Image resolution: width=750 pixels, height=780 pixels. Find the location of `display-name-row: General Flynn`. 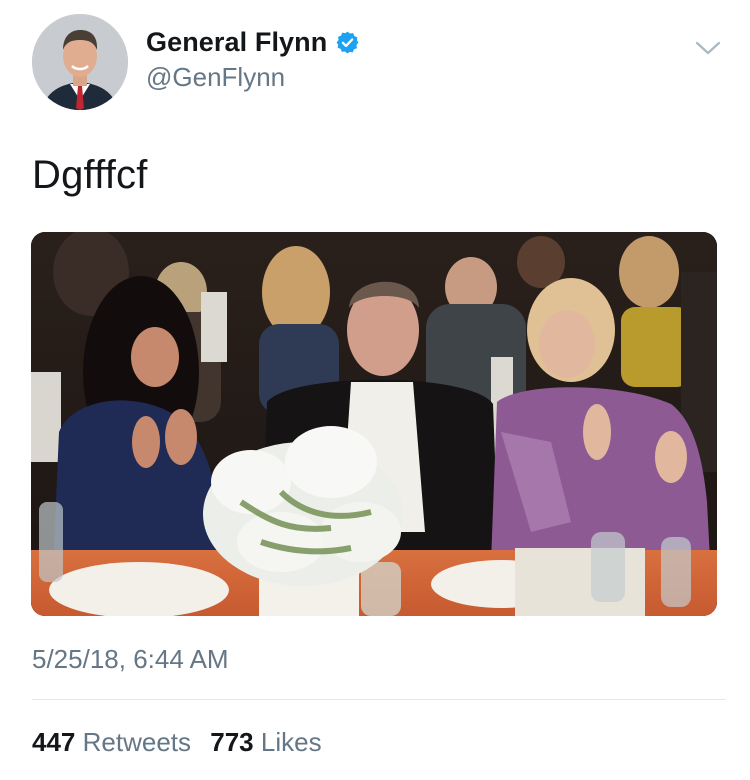

display-name-row: General Flynn is located at coordinates (253, 42).